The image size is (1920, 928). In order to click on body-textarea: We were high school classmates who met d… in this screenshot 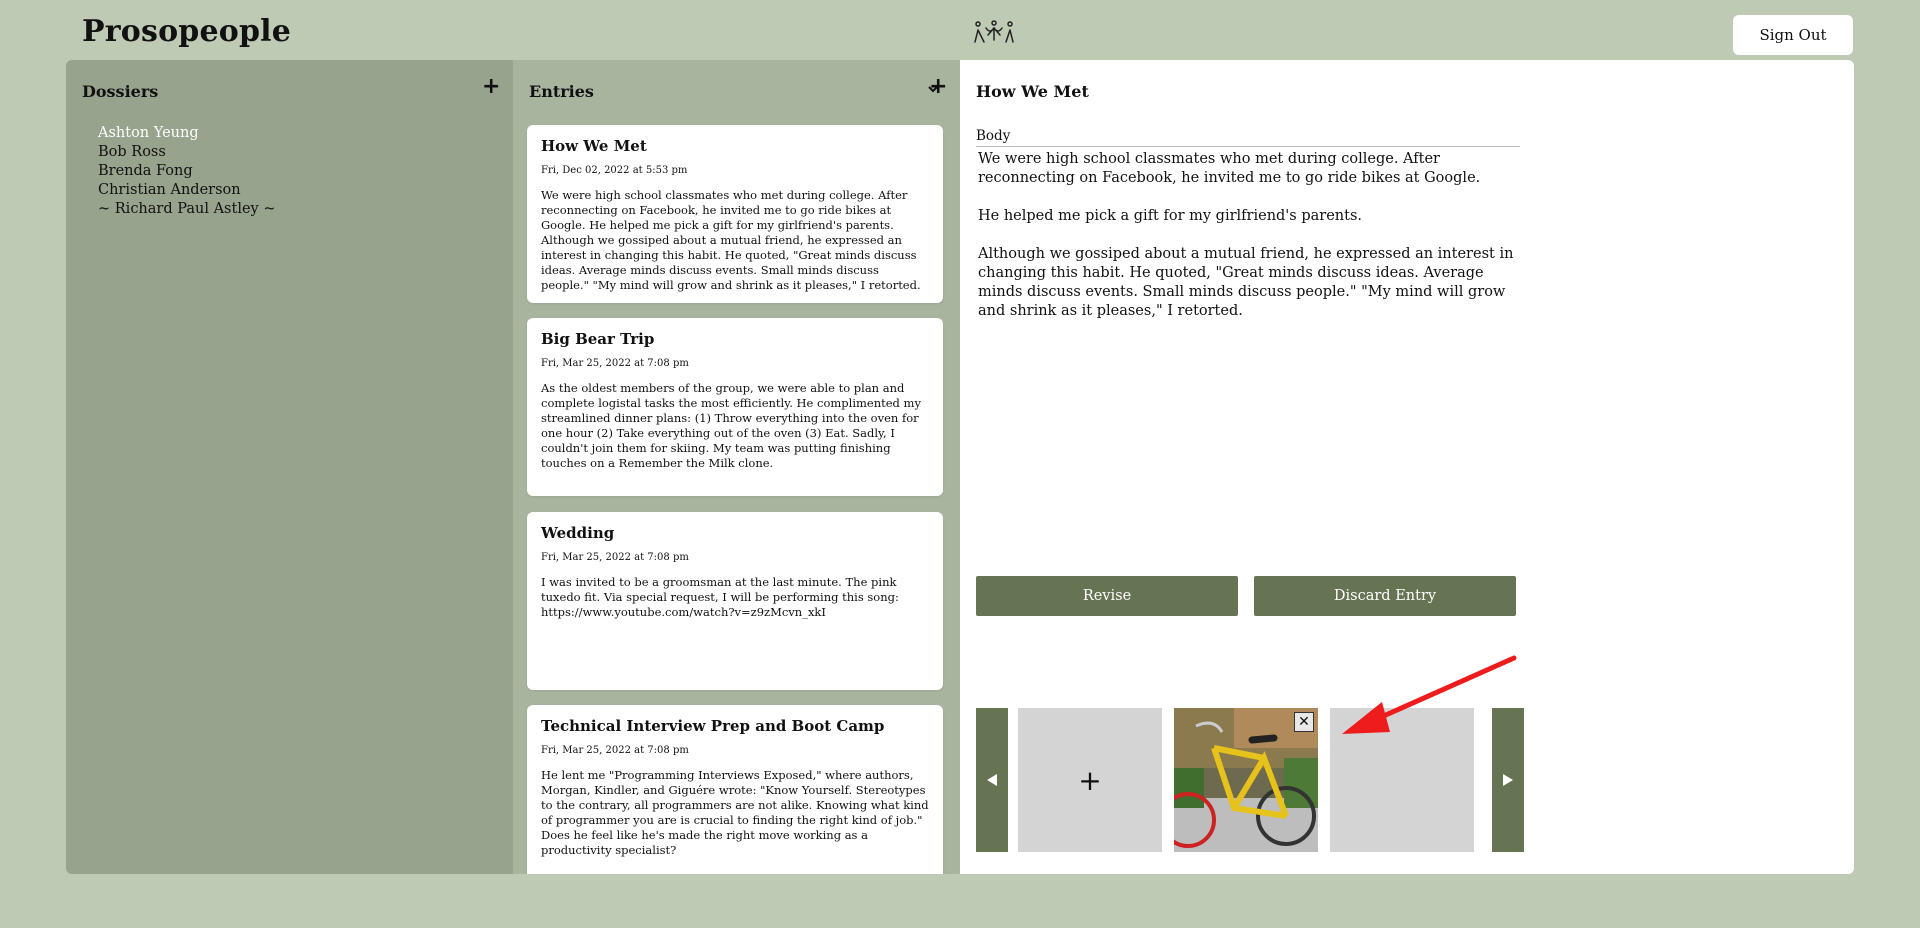, I will do `click(1248, 235)`.